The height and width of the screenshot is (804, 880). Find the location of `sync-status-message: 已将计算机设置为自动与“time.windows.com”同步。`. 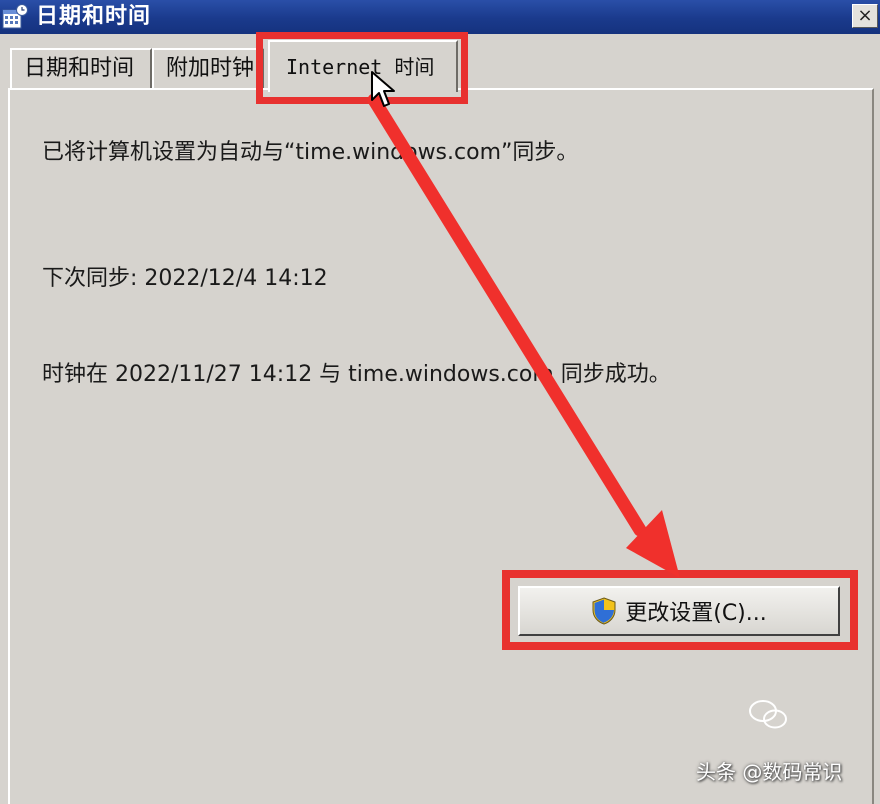

sync-status-message: 已将计算机设置为自动与“time.windows.com”同步。 is located at coordinates (310, 152).